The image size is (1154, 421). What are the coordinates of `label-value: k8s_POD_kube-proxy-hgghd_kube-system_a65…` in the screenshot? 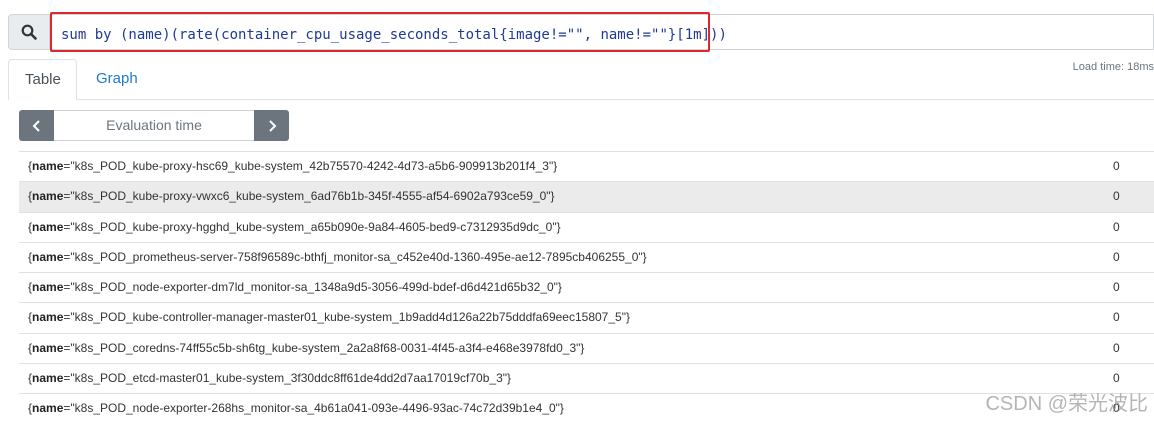 It's located at (313, 226).